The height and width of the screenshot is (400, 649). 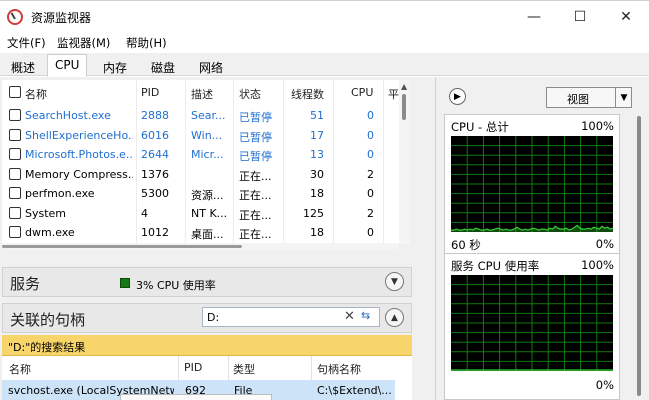 What do you see at coordinates (47, 347) in the screenshot?
I see `search-results-label: "D:"的搜索结果` at bounding box center [47, 347].